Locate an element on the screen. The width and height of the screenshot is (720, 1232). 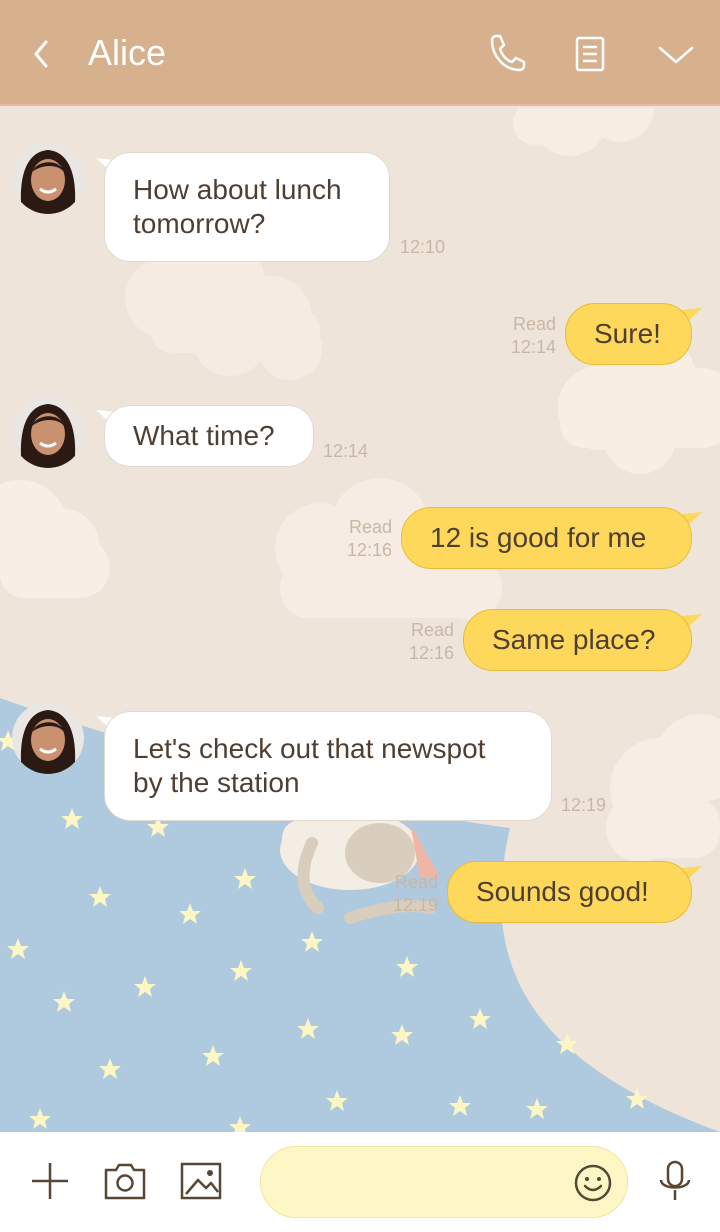
message-text-line: How about lunch is located at coordinates (237, 189).